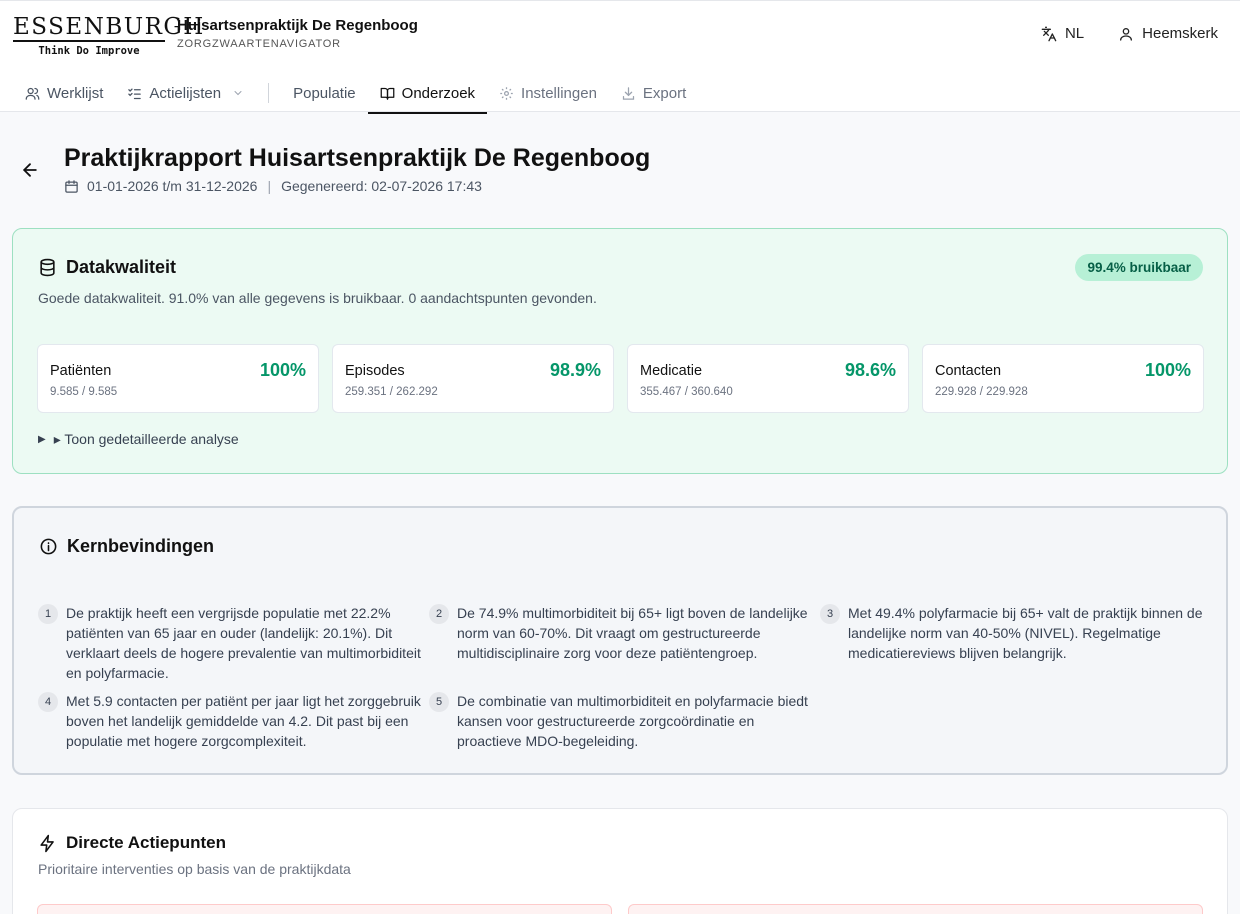  What do you see at coordinates (381, 186) in the screenshot?
I see `report-generated: Gegenereerd: 02-07-2026 17:43` at bounding box center [381, 186].